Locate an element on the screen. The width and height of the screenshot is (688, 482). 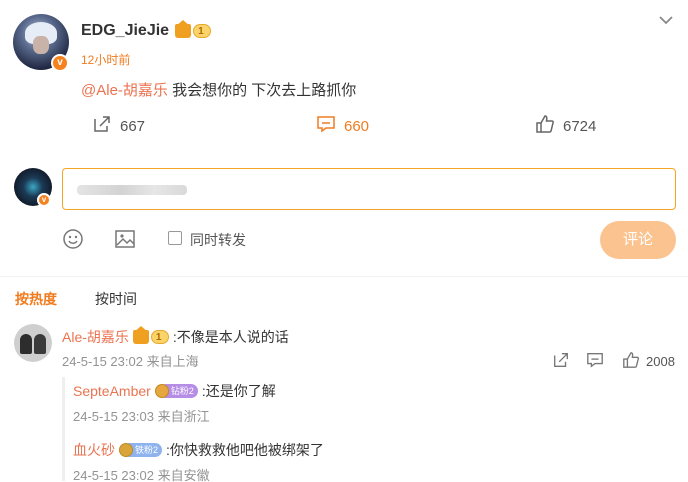
comment-meta: 24-5-15 23:02 来自上海 is located at coordinates (130, 361).